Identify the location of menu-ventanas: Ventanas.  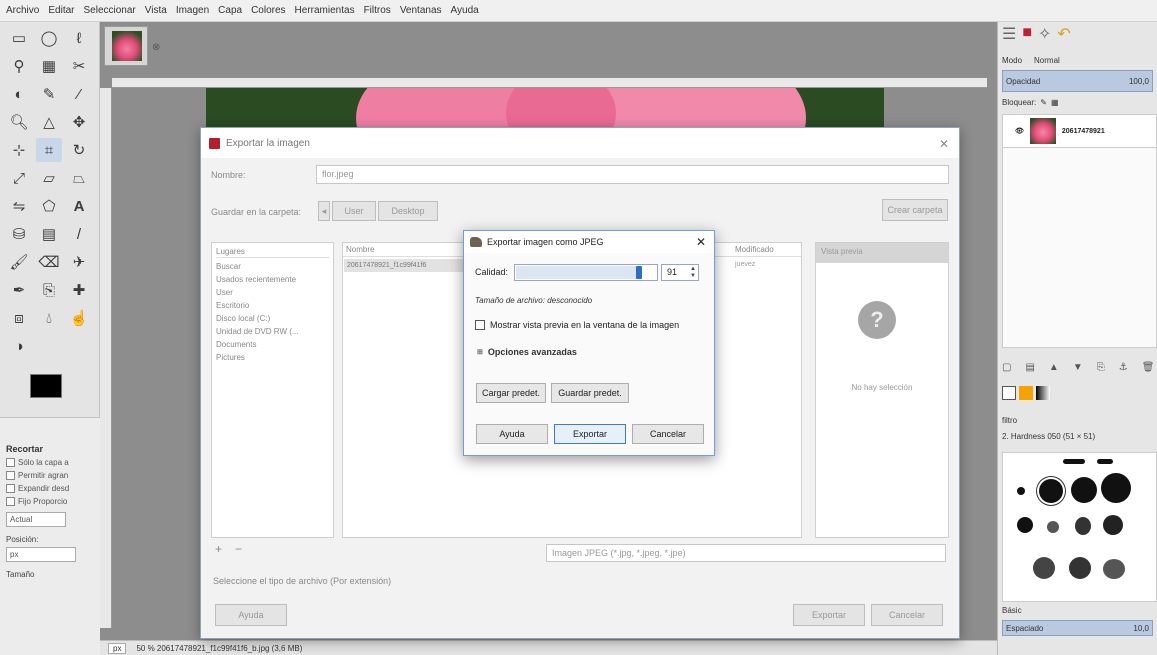
(421, 10).